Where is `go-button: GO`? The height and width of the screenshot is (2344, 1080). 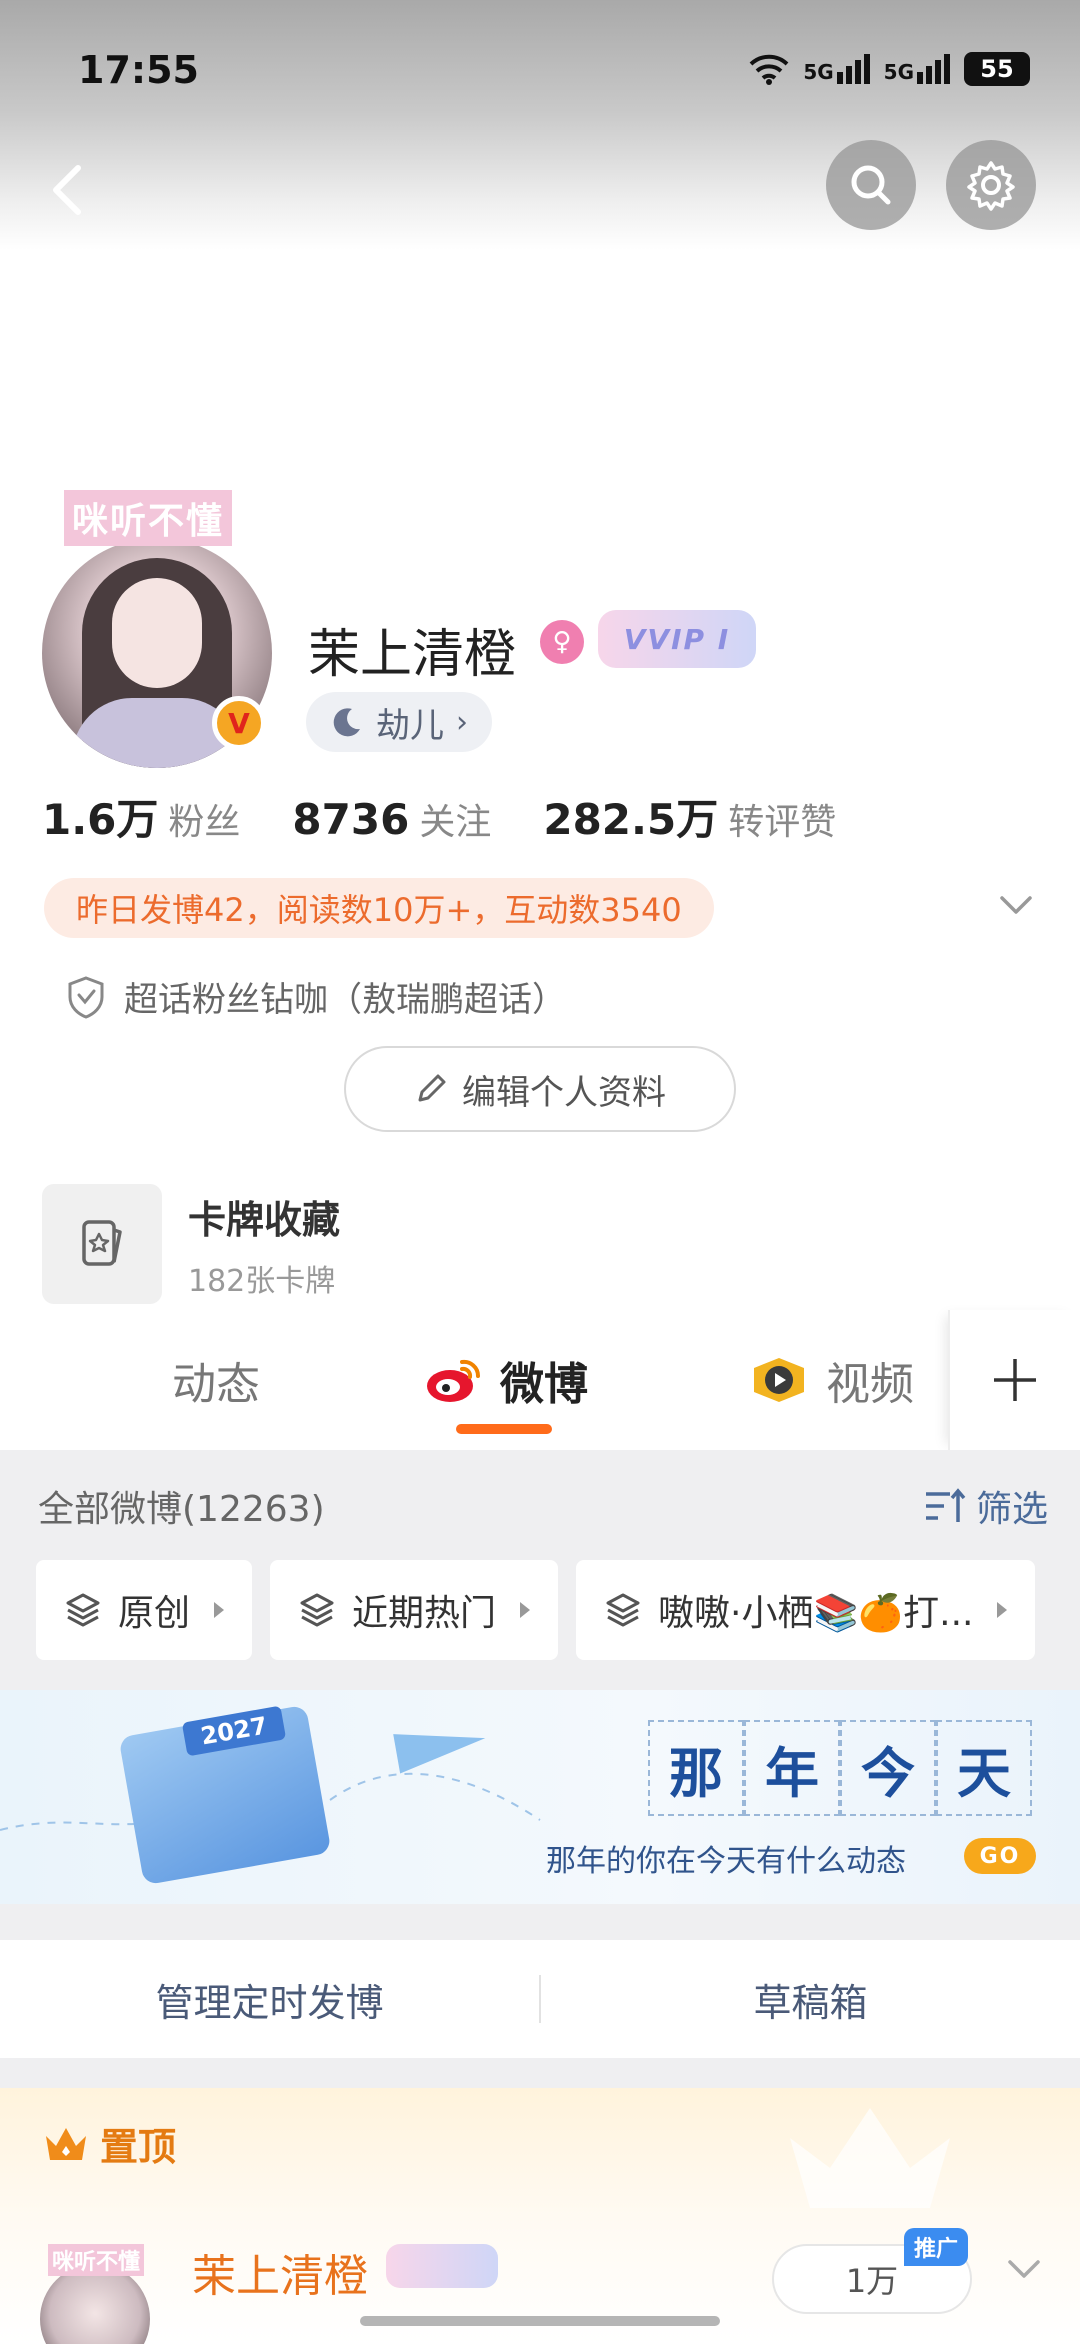 go-button: GO is located at coordinates (1000, 1856).